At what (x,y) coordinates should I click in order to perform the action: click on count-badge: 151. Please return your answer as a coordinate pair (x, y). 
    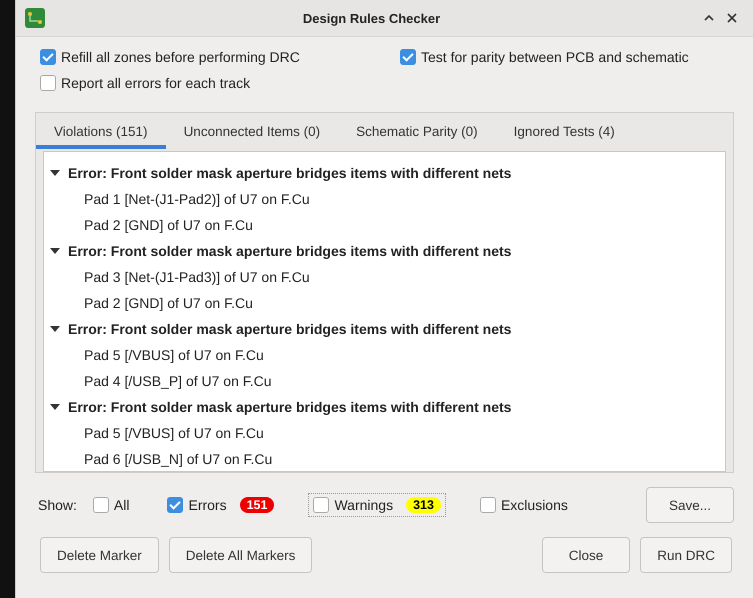
    Looking at the image, I should click on (257, 505).